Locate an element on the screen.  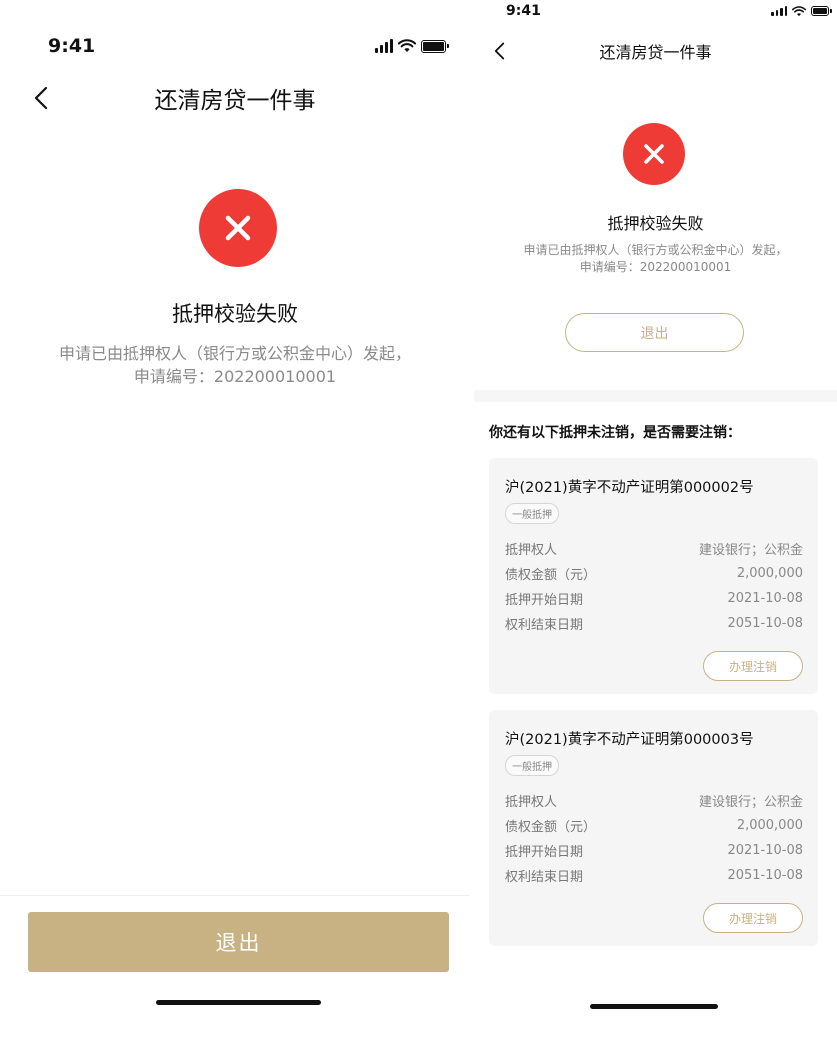
divider is located at coordinates (235, 895).